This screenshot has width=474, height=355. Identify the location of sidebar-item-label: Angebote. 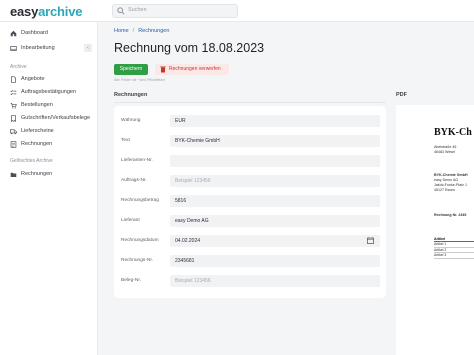
(33, 79).